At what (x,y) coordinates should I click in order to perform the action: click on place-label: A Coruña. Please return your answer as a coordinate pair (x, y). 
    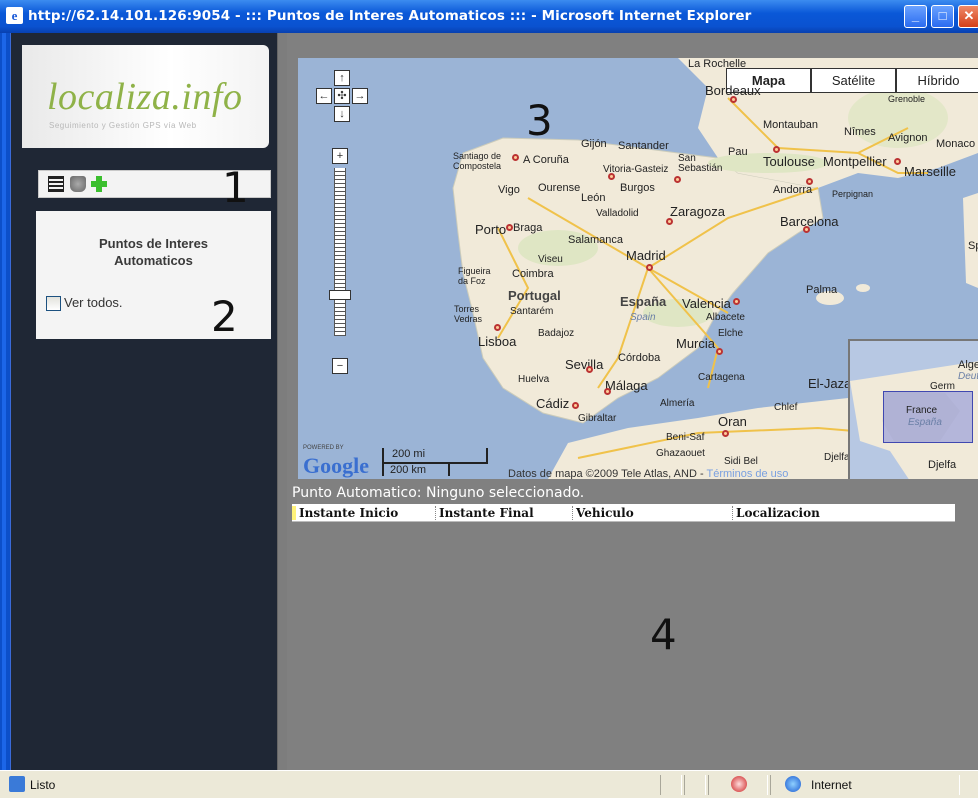
    Looking at the image, I should click on (546, 160).